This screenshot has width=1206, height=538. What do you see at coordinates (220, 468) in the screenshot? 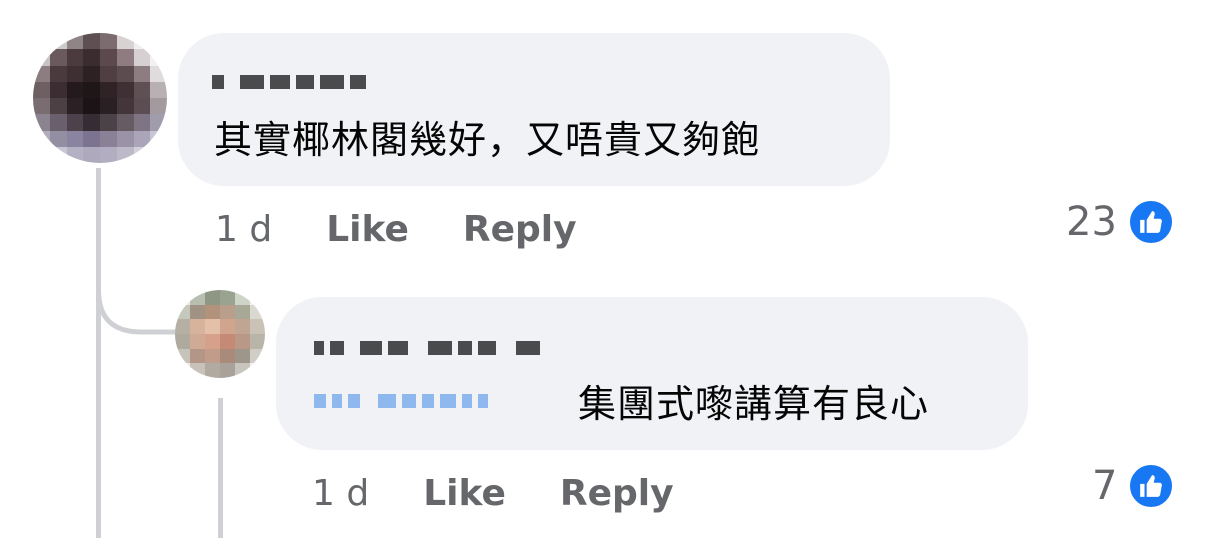
I see `thread-line-reply` at bounding box center [220, 468].